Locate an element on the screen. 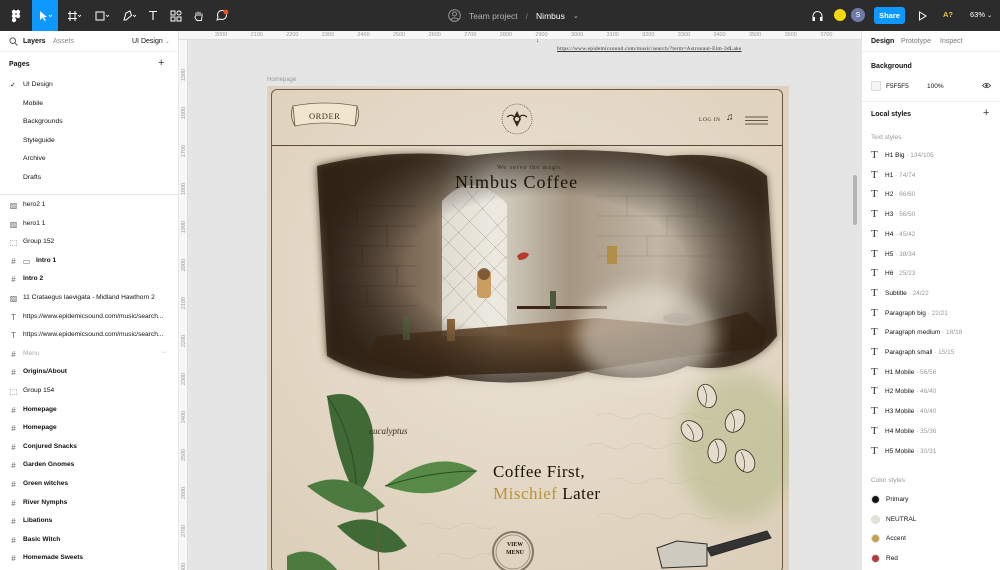  ruler-tick-label: 3500 is located at coordinates (755, 35).